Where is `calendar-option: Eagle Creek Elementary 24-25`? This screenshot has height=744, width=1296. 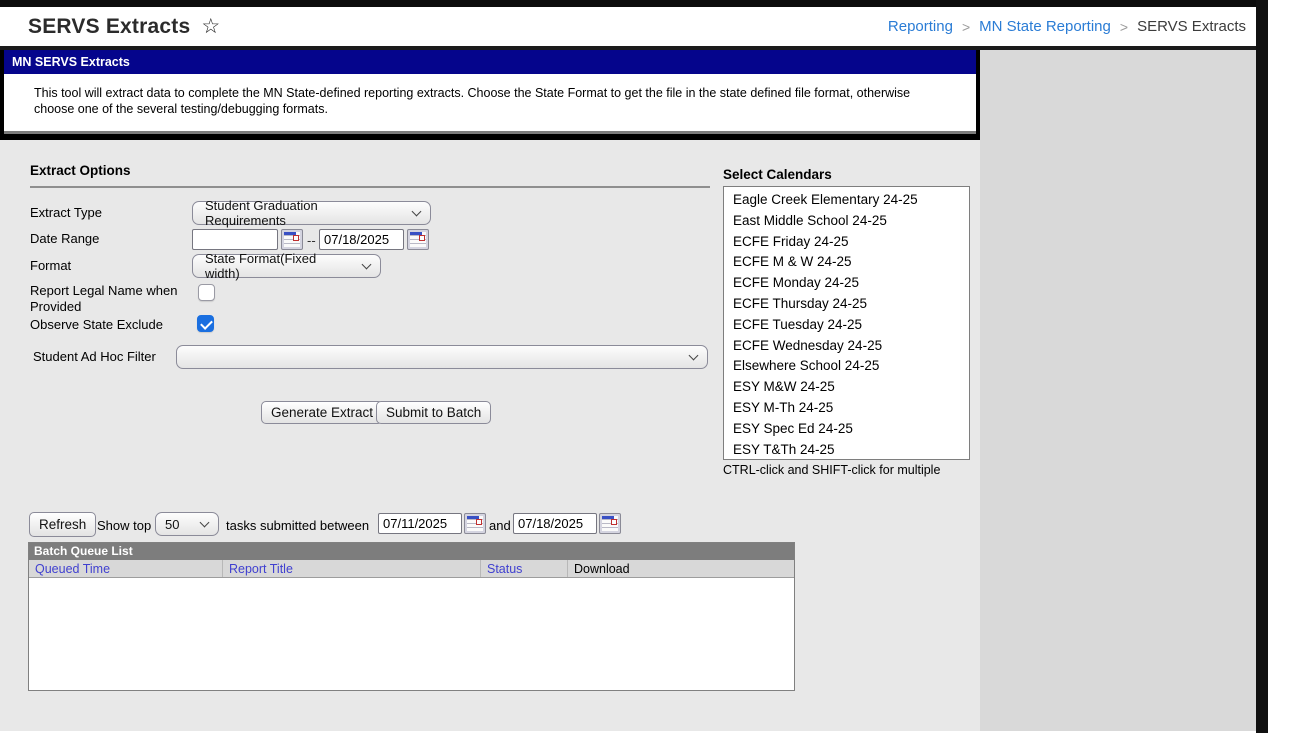 calendar-option: Eagle Creek Elementary 24-25 is located at coordinates (846, 200).